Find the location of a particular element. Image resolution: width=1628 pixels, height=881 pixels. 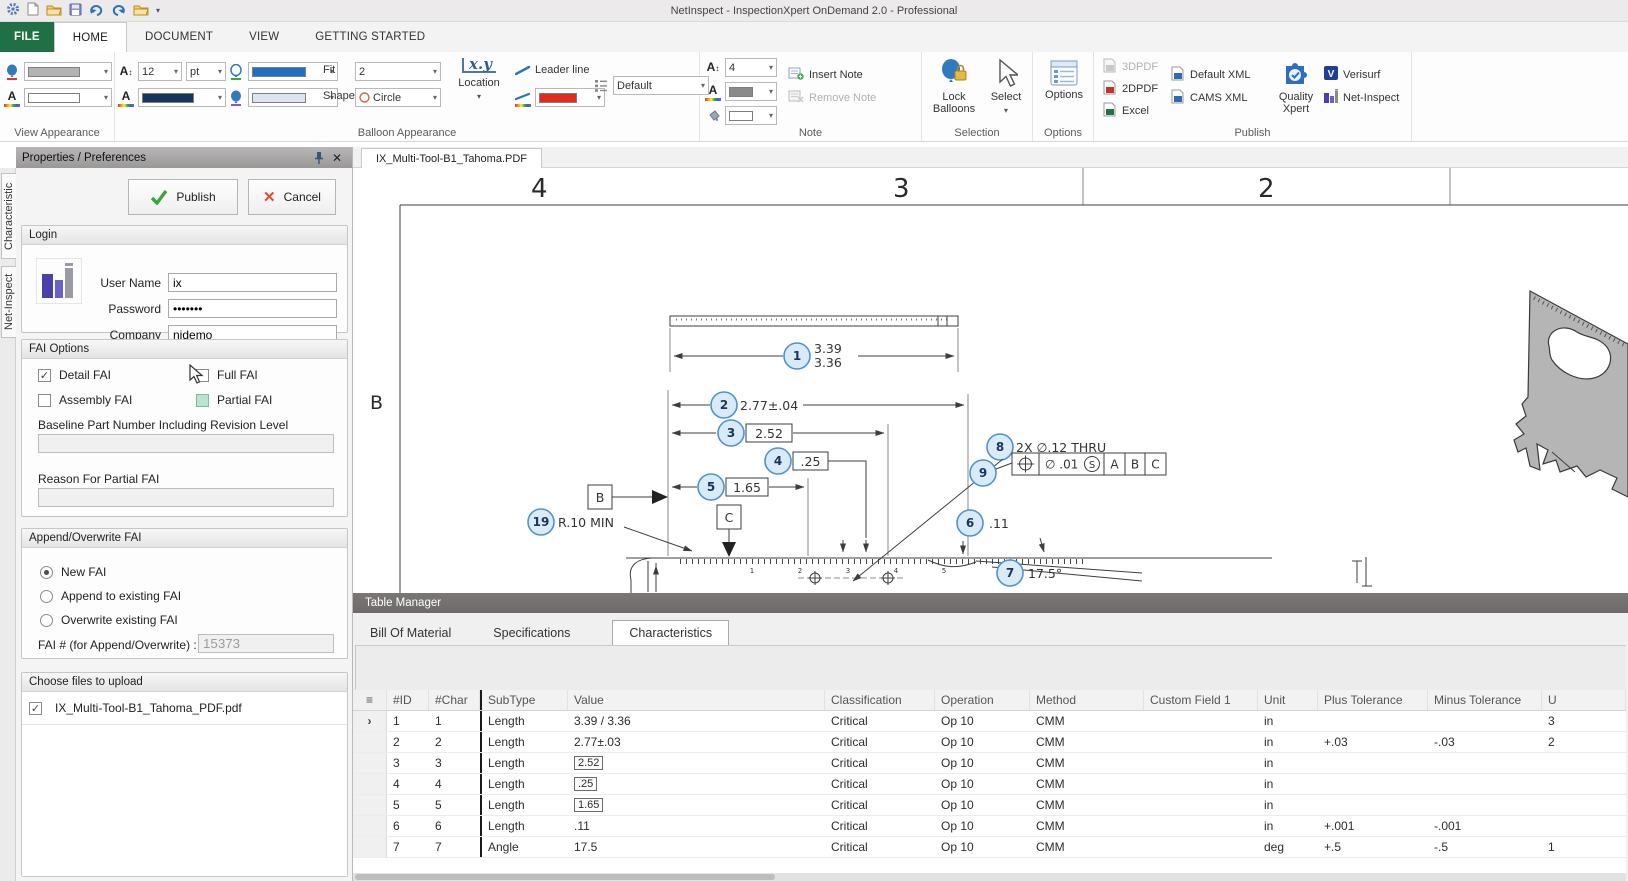

datum-c: C is located at coordinates (729, 530).